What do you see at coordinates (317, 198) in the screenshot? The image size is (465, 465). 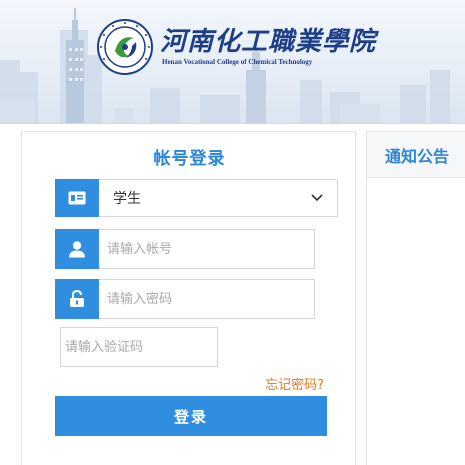 I see `chevron-down-icon` at bounding box center [317, 198].